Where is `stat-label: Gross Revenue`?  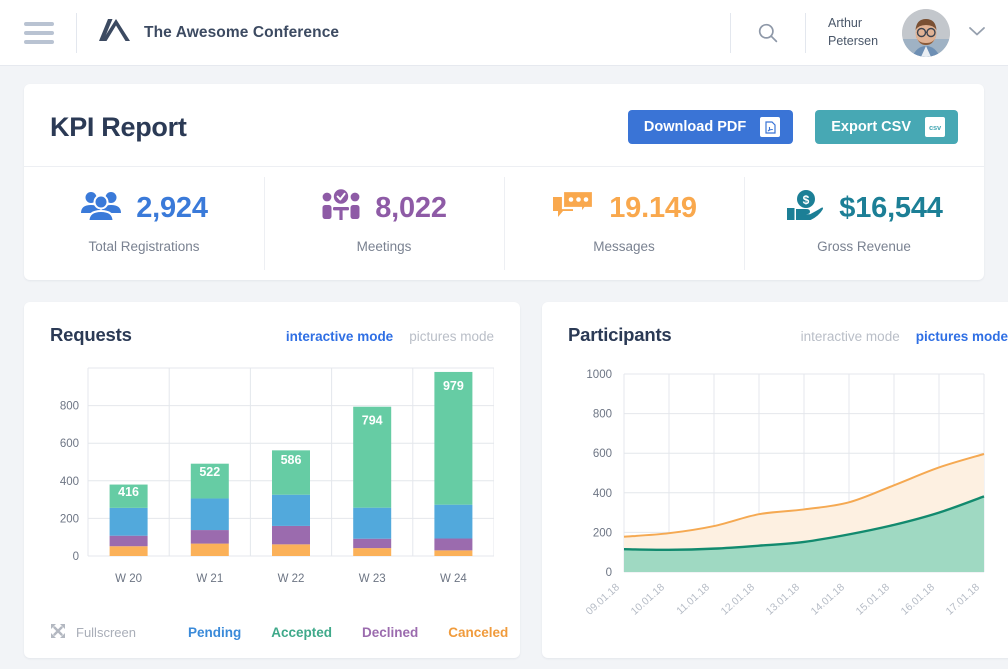 stat-label: Gross Revenue is located at coordinates (864, 246).